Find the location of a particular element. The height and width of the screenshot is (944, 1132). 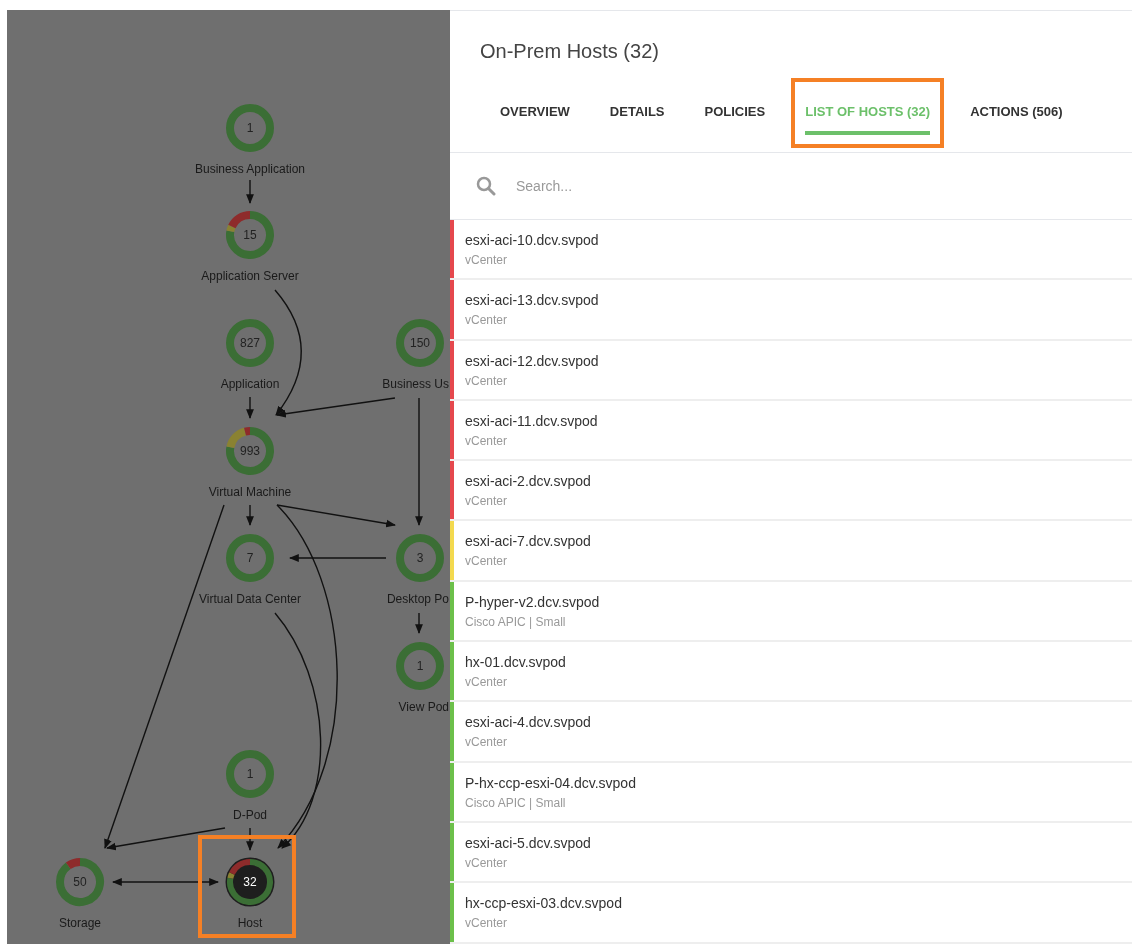

tab: POLICIES is located at coordinates (735, 112).